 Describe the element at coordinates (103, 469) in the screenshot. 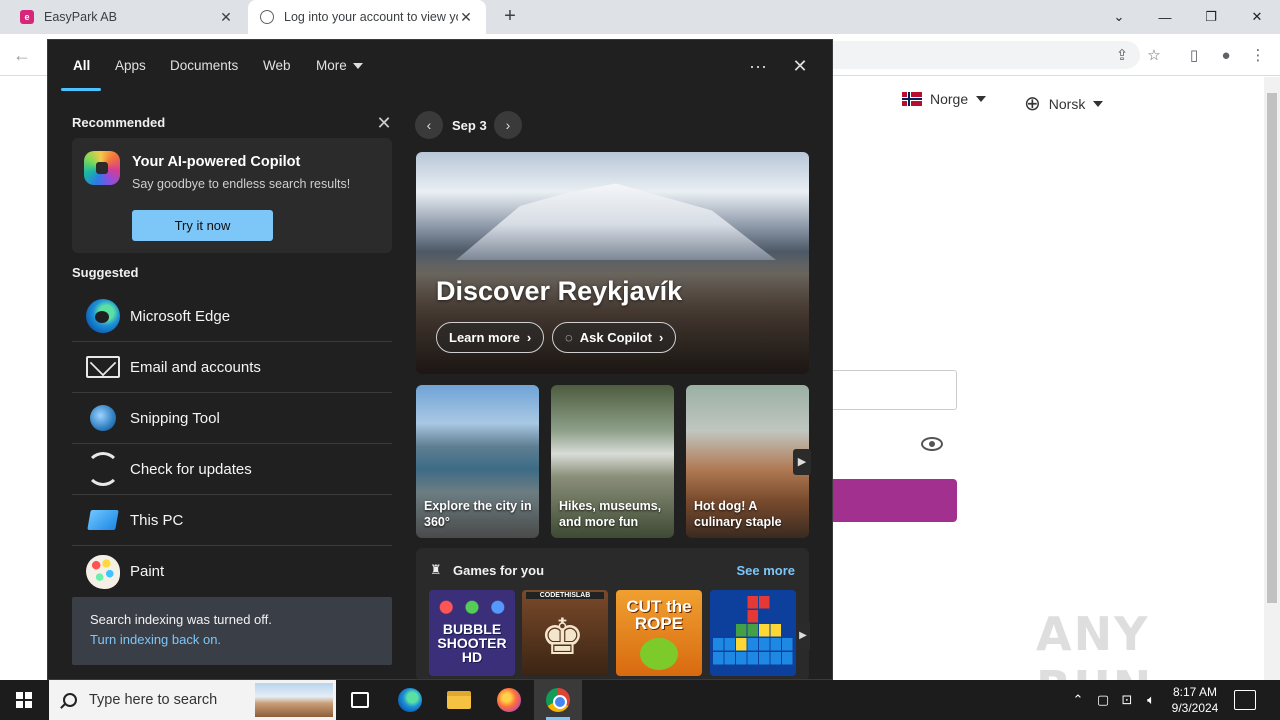

I see `refresh-icon` at that location.